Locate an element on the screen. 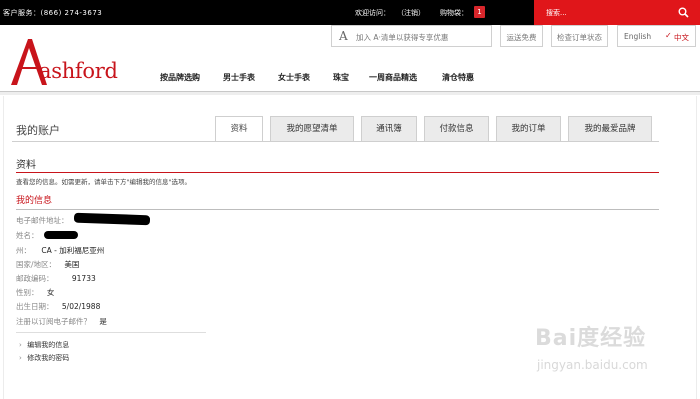  cart-link: 购物袋： is located at coordinates (454, 13).